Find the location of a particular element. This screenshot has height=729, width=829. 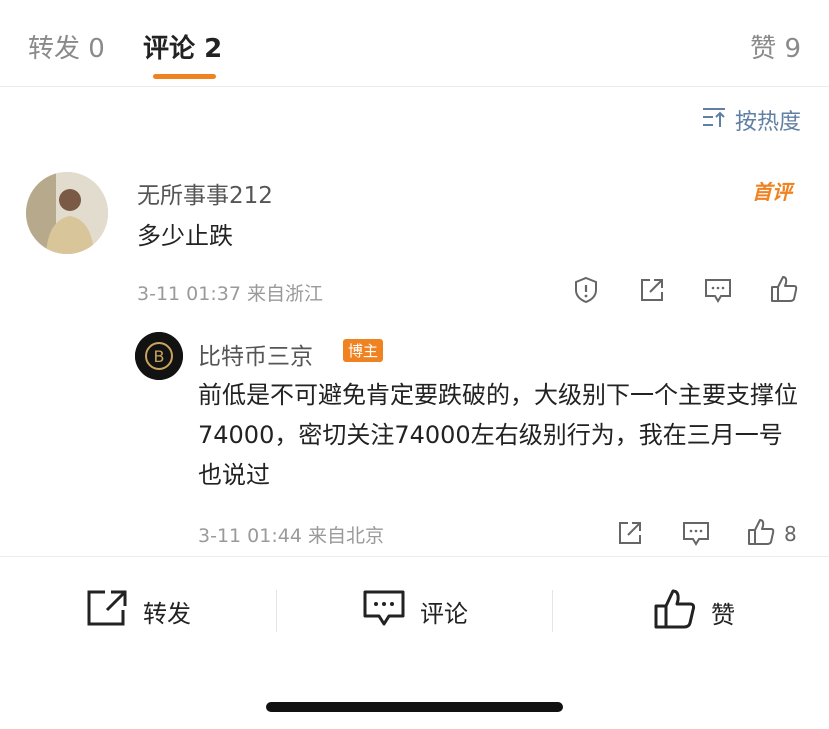

bottom-comment-button: 评论 is located at coordinates (415, 611).